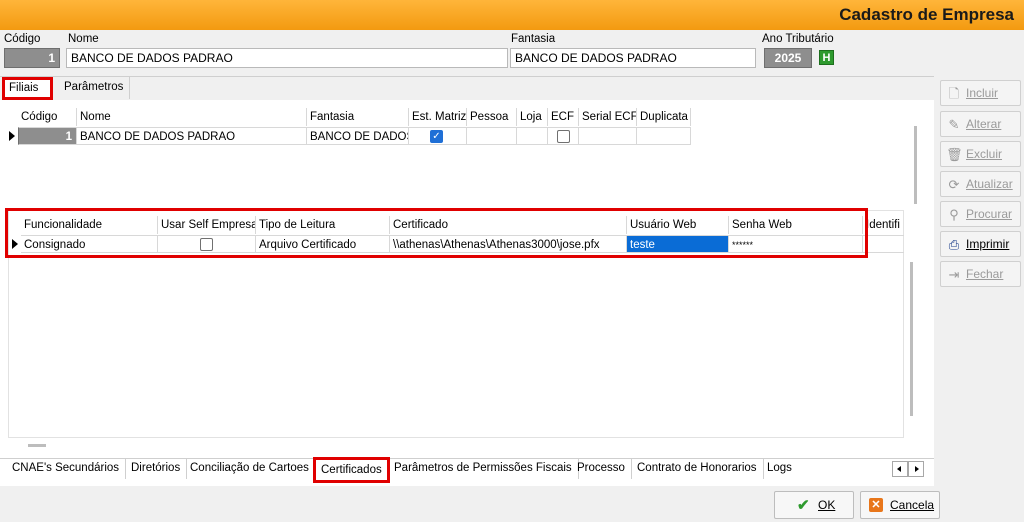 The height and width of the screenshot is (522, 1024). What do you see at coordinates (467, 76) in the screenshot?
I see `tab-strip-line` at bounding box center [467, 76].